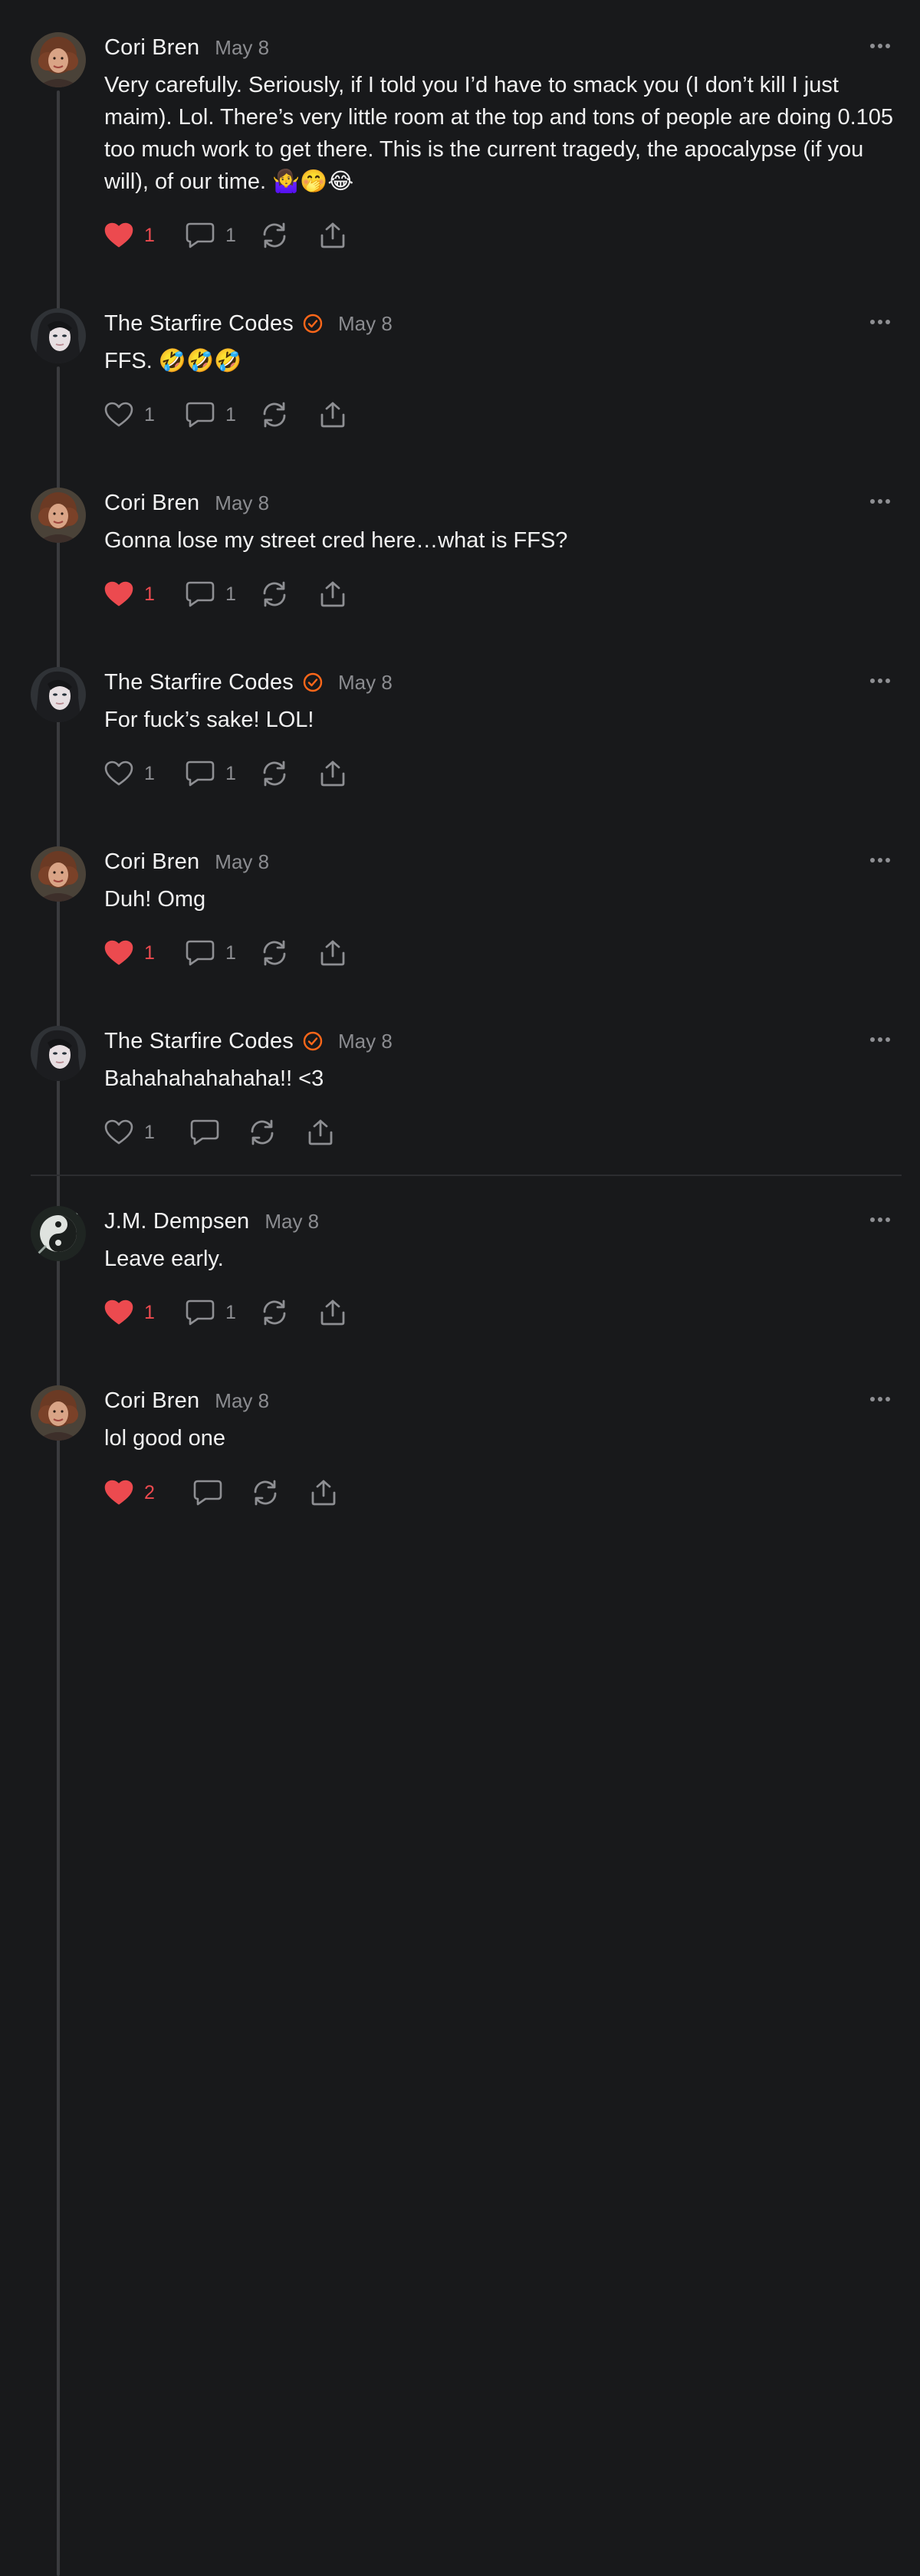 Image resolution: width=920 pixels, height=2576 pixels. Describe the element at coordinates (58, 208) in the screenshot. I see `thread-line` at that location.